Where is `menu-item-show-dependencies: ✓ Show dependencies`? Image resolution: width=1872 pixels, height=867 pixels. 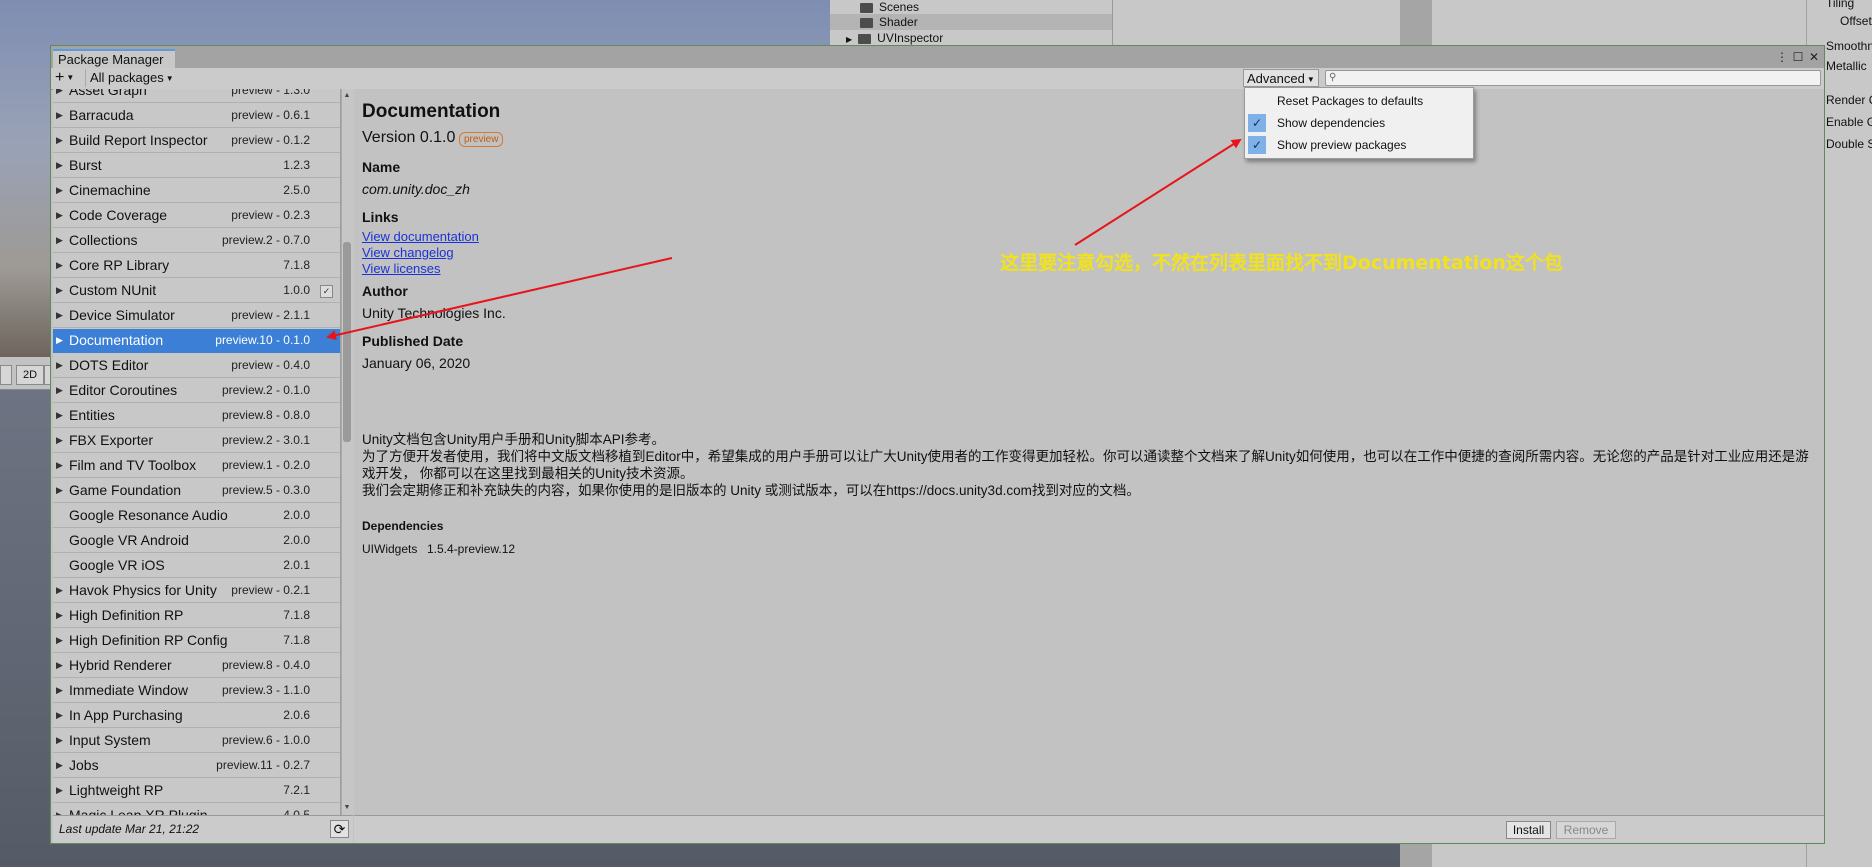
menu-item-show-dependencies: ✓ Show dependencies is located at coordinates (1359, 123).